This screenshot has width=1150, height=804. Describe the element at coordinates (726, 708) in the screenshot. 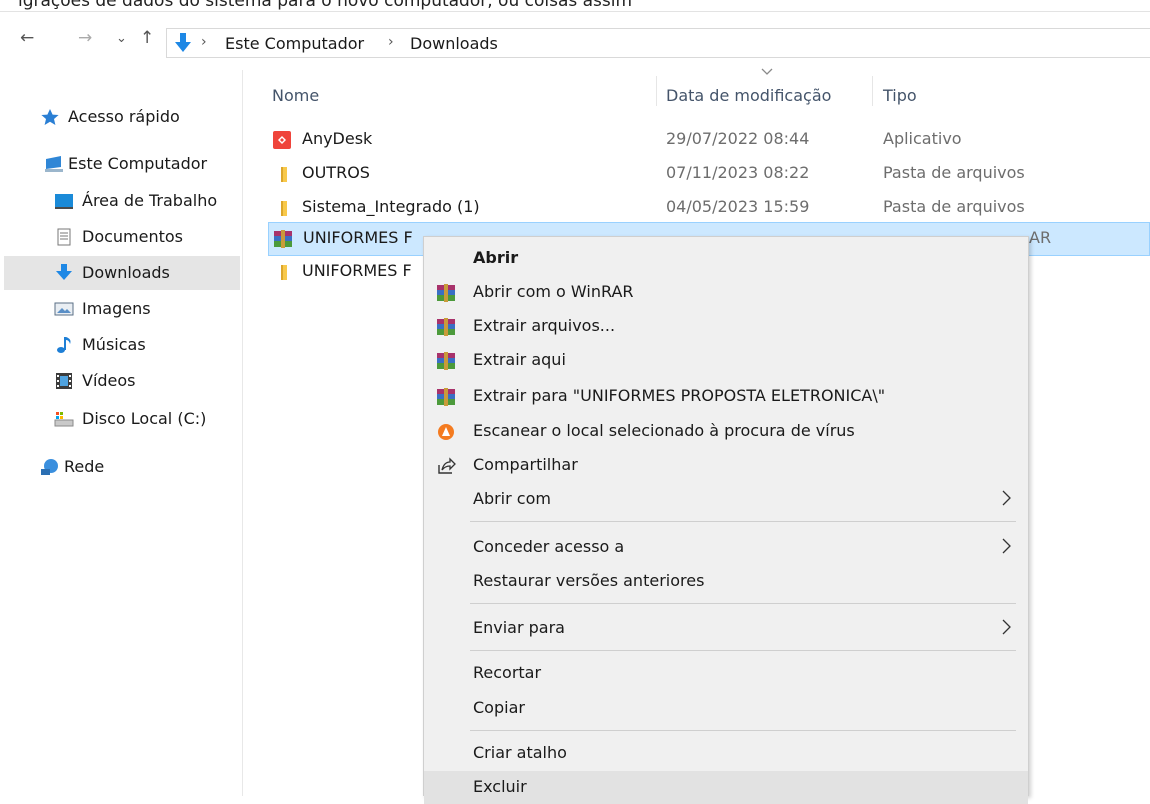

I see `menu-item-copiar: Copiar` at that location.